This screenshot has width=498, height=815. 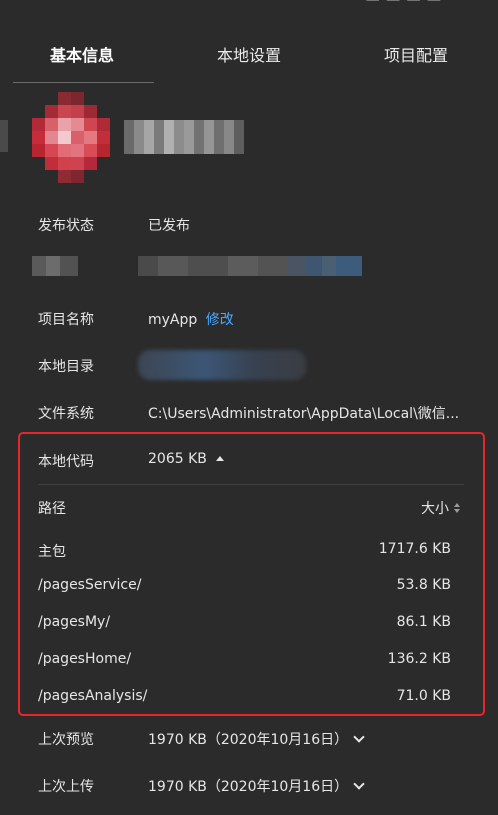 I want to click on table-row: /pagesHome/ 136.2 KB, so click(x=251, y=660).